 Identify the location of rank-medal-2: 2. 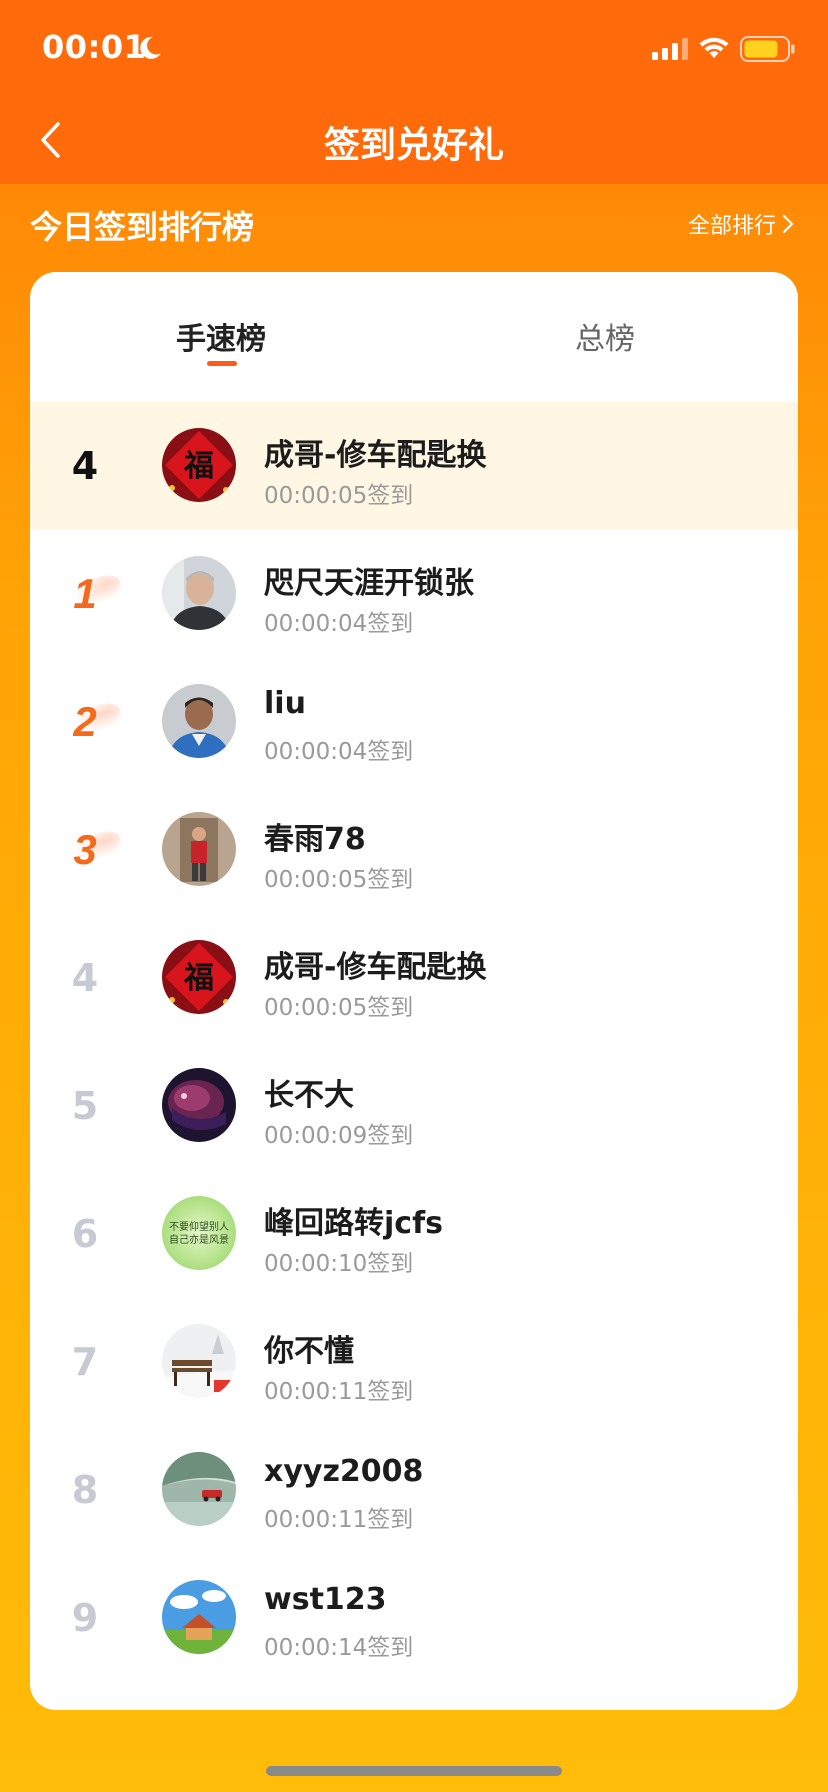
(88, 722).